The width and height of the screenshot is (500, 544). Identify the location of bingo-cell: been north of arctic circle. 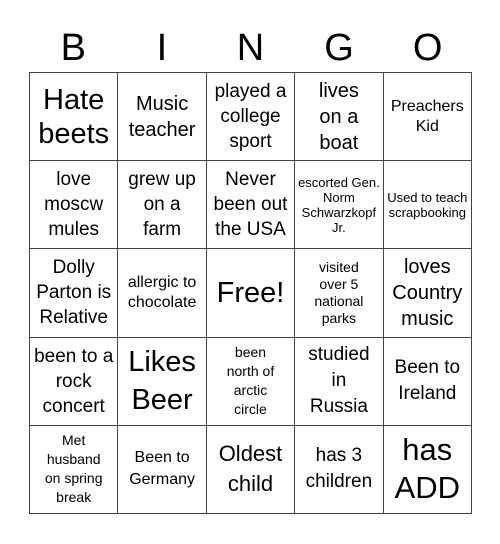
(251, 381).